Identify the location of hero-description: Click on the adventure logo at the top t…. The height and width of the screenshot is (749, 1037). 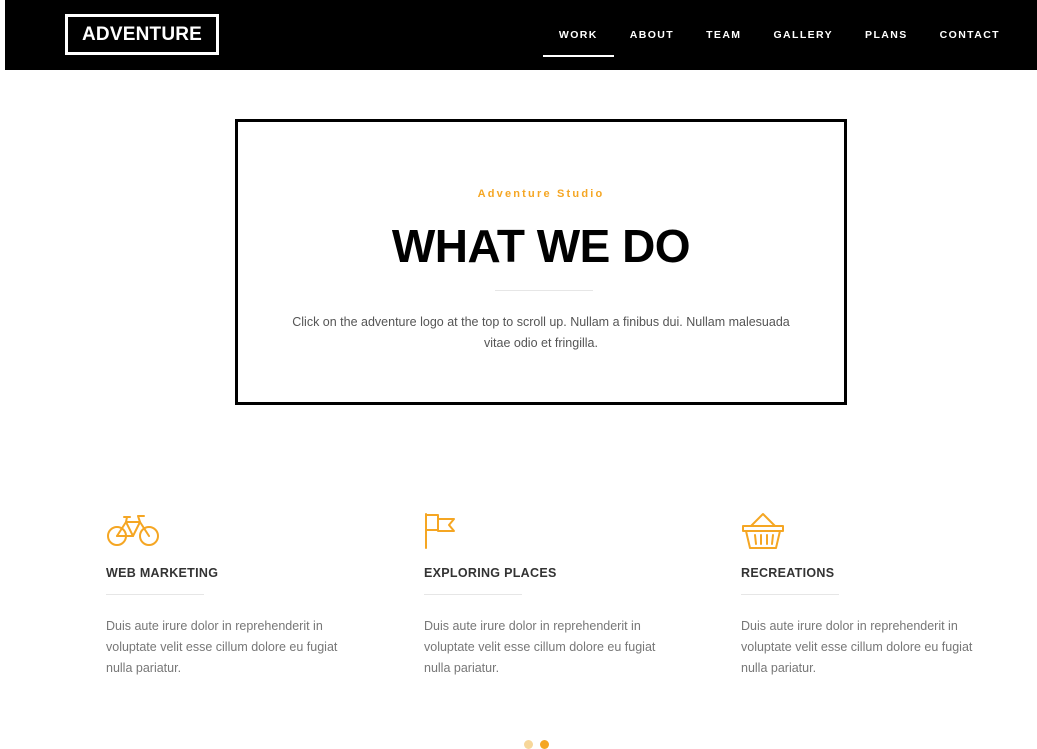
(541, 332).